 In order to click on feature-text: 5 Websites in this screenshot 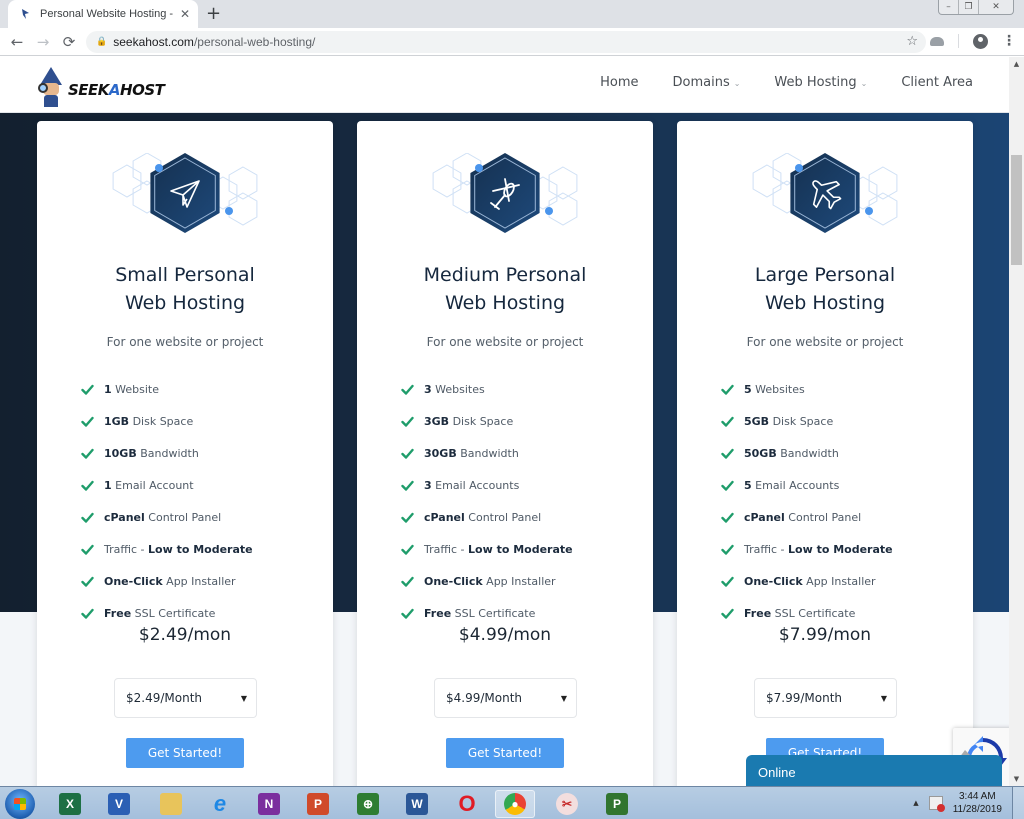, I will do `click(774, 389)`.